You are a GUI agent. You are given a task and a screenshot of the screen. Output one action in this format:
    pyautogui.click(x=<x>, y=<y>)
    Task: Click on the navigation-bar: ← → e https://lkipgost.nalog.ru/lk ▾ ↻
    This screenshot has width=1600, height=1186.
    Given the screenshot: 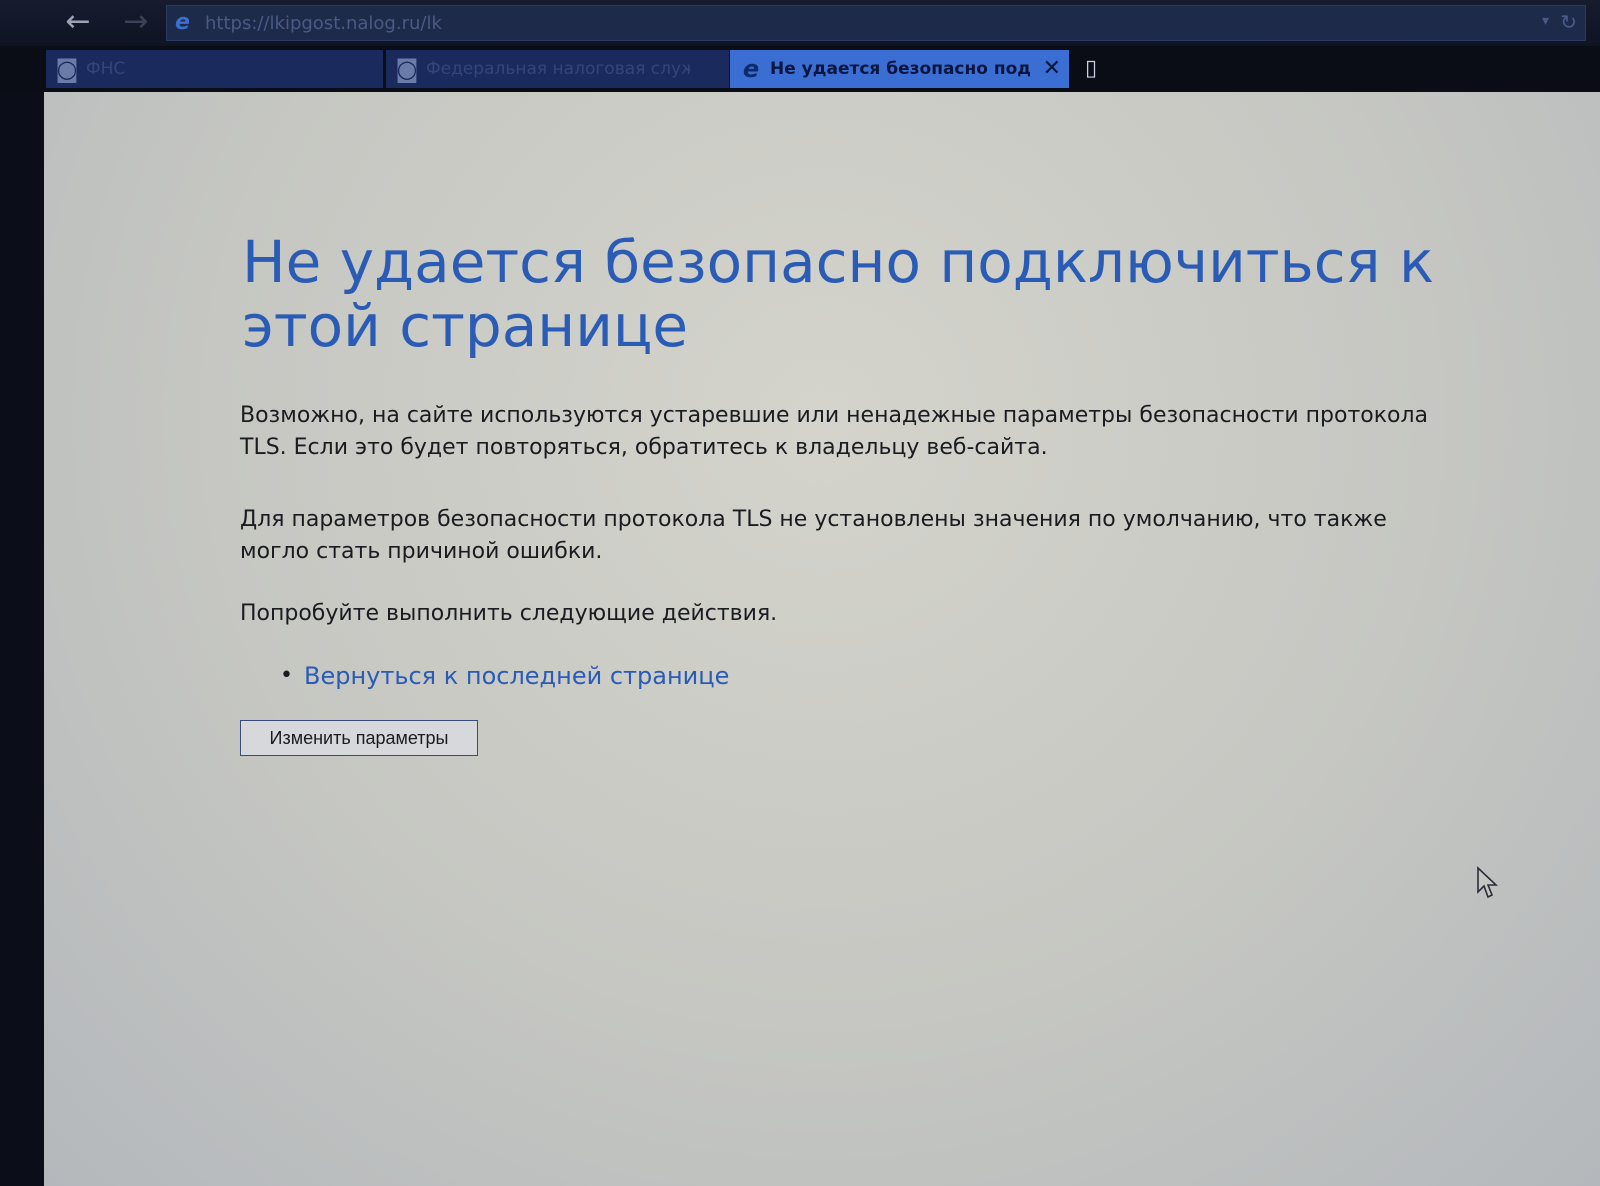 What is the action you would take?
    pyautogui.click(x=800, y=23)
    